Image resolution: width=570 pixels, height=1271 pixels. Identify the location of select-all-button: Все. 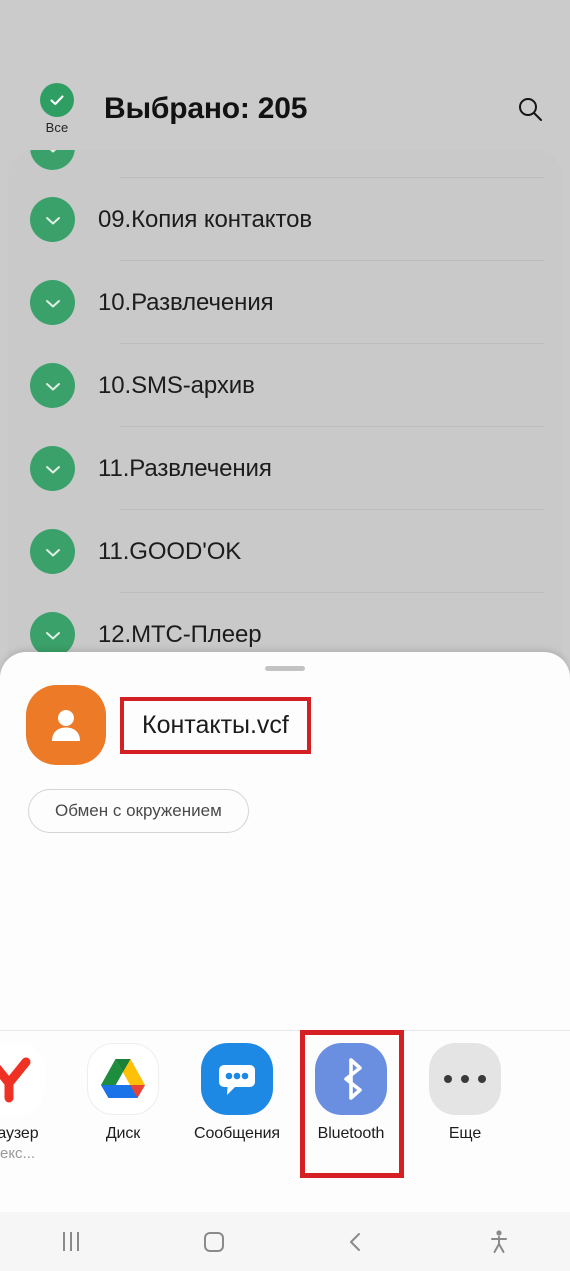
(57, 109).